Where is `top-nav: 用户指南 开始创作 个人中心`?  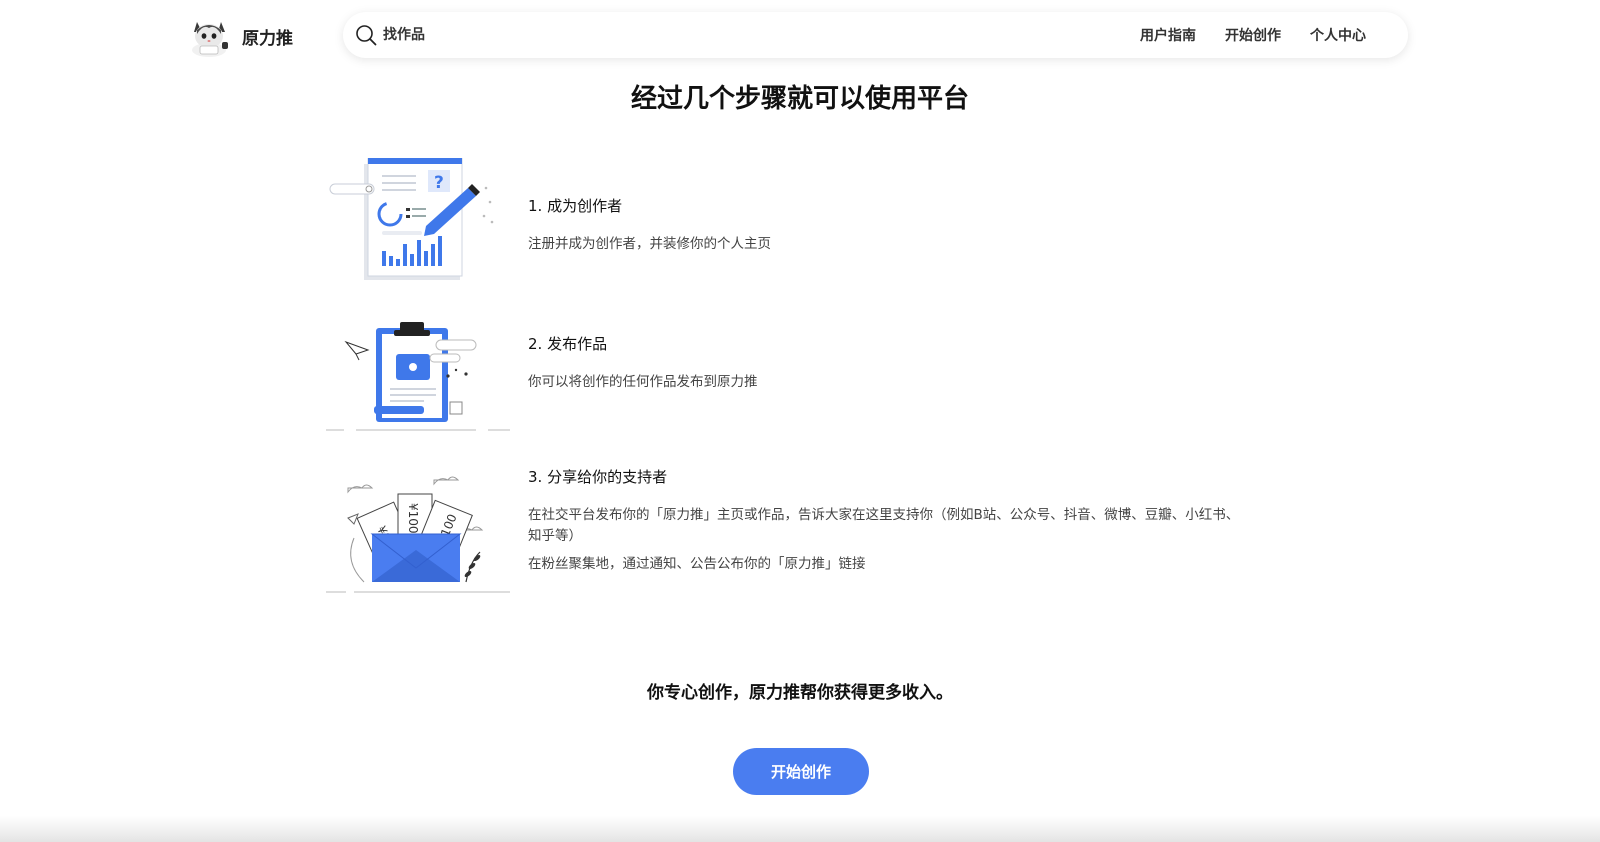 top-nav: 用户指南 开始创作 个人中心 is located at coordinates (1238, 35).